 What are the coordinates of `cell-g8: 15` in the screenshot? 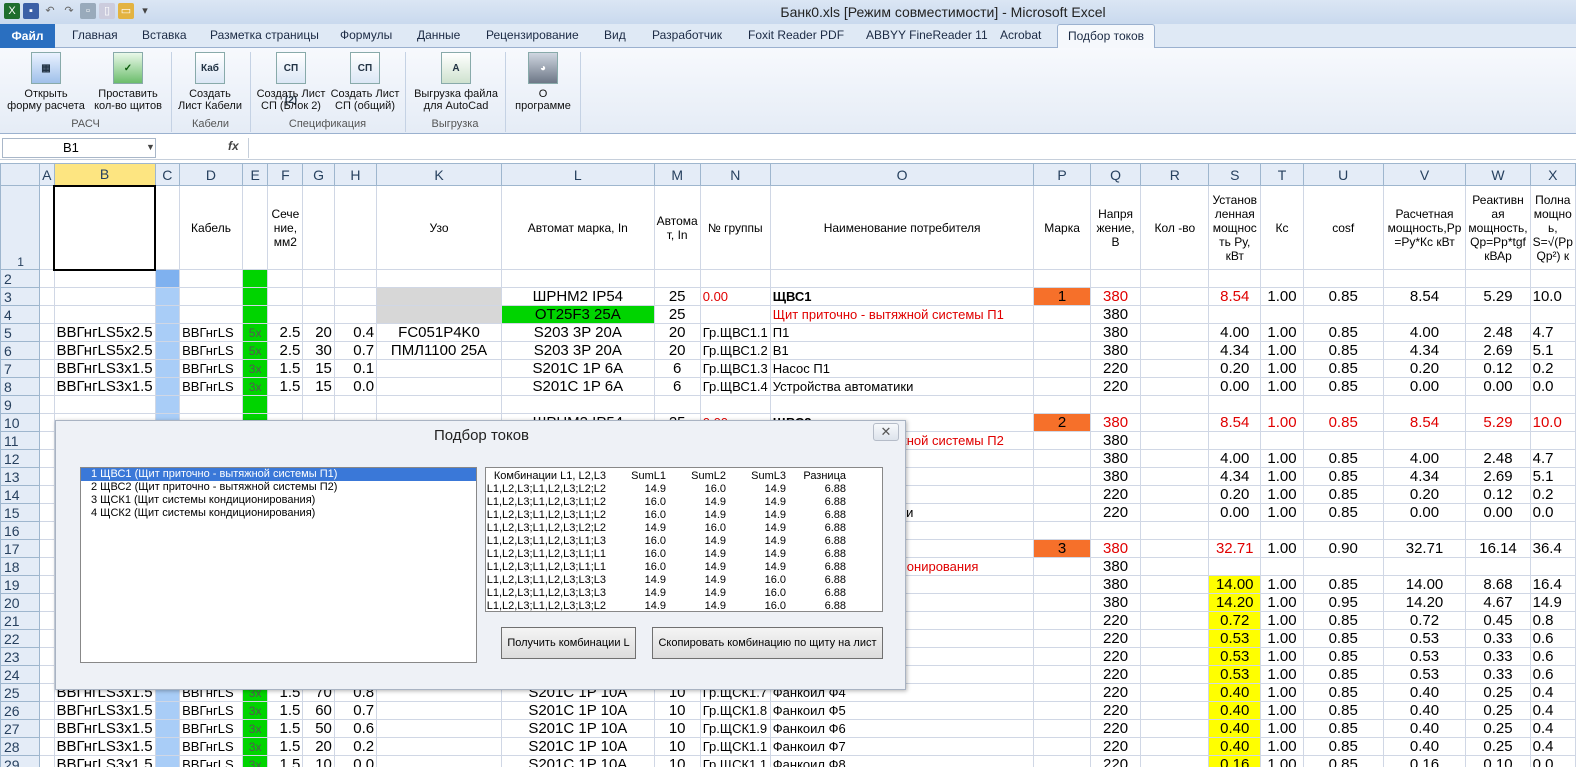 It's located at (318, 386).